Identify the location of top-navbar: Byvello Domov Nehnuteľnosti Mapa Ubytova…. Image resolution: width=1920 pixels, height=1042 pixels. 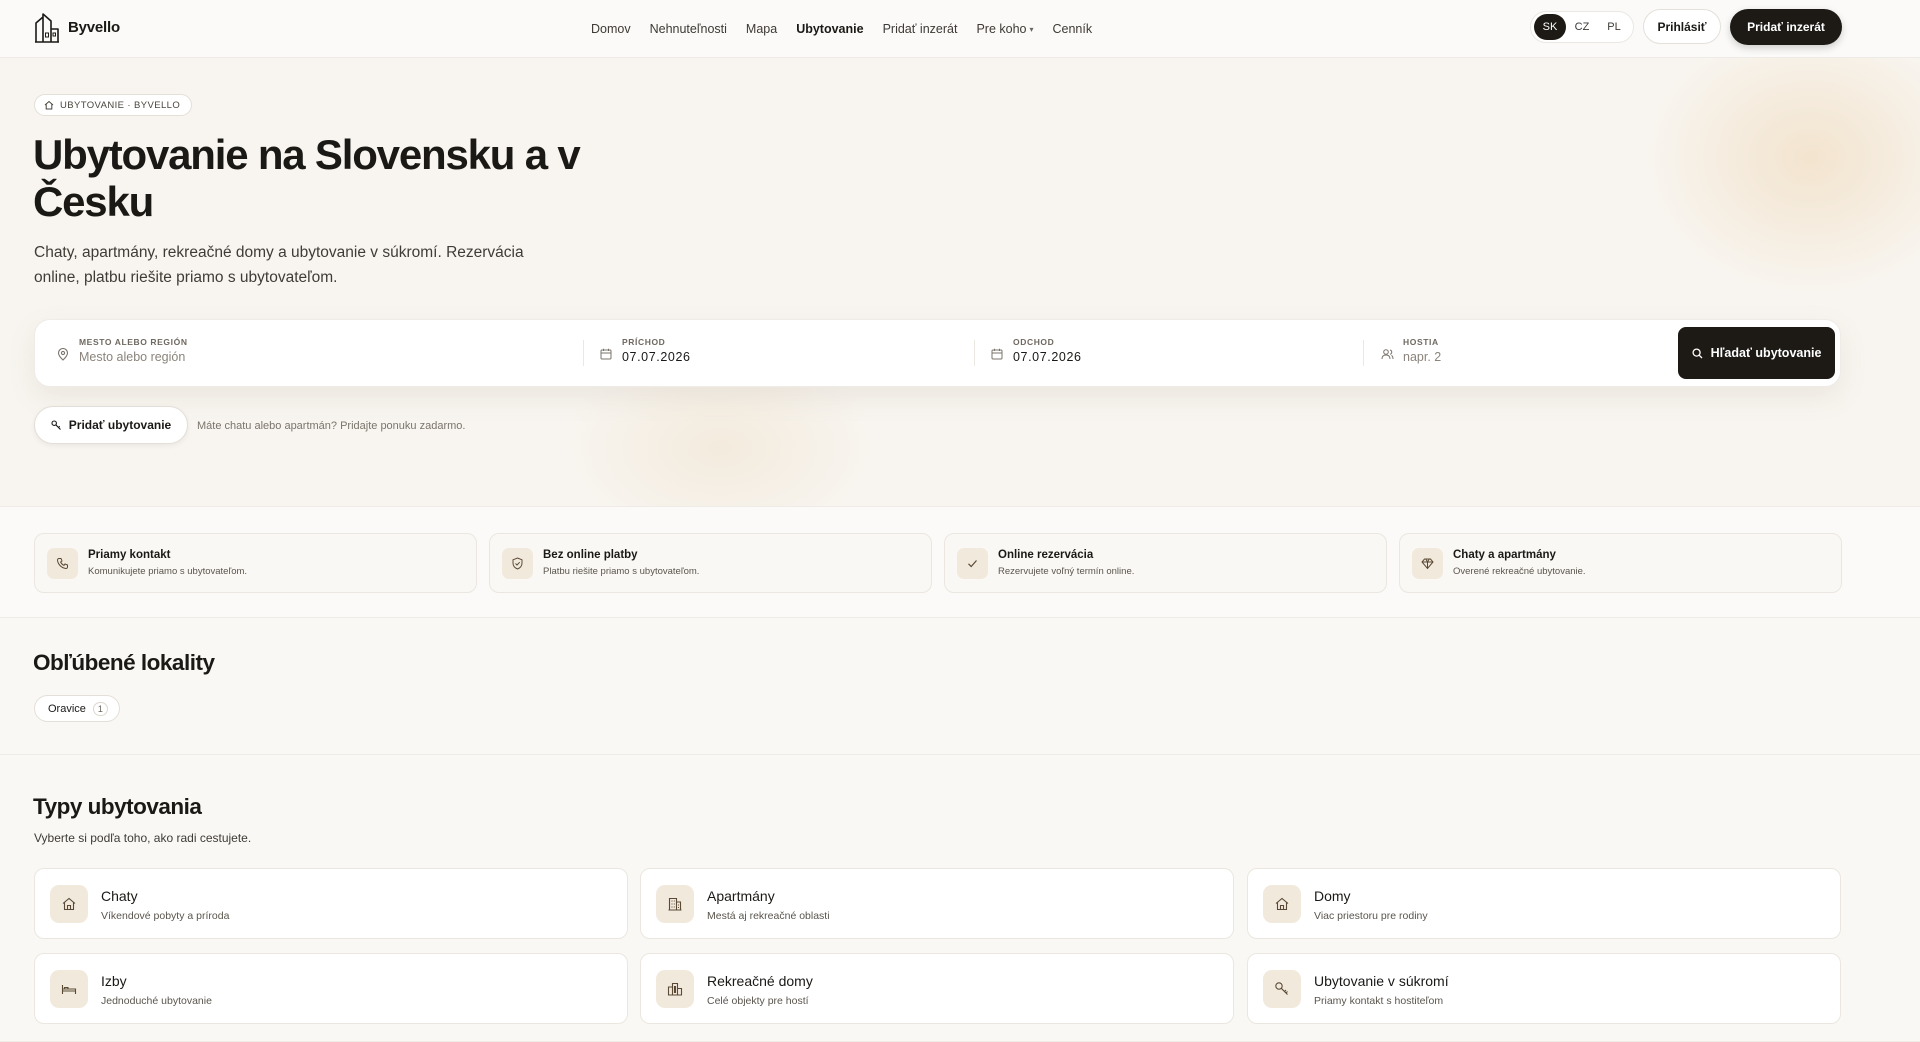
(960, 29).